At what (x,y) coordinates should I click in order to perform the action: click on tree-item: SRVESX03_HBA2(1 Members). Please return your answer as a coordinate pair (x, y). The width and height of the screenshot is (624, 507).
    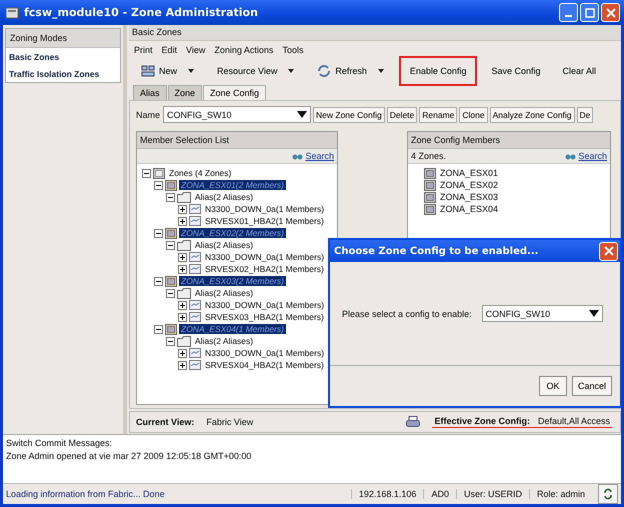
    Looking at the image, I should click on (264, 317).